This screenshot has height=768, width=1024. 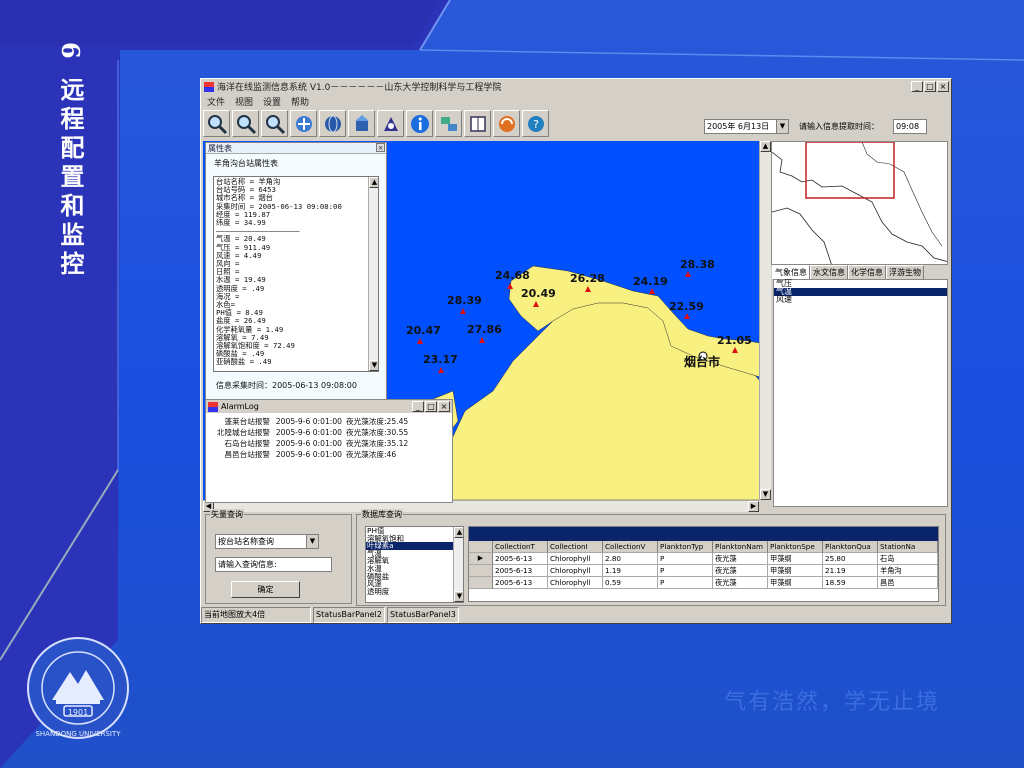 I want to click on list-item: 昌邑台站报警 2005-9-6 0:01:00 夜光藻浓度:46, so click(x=329, y=454).